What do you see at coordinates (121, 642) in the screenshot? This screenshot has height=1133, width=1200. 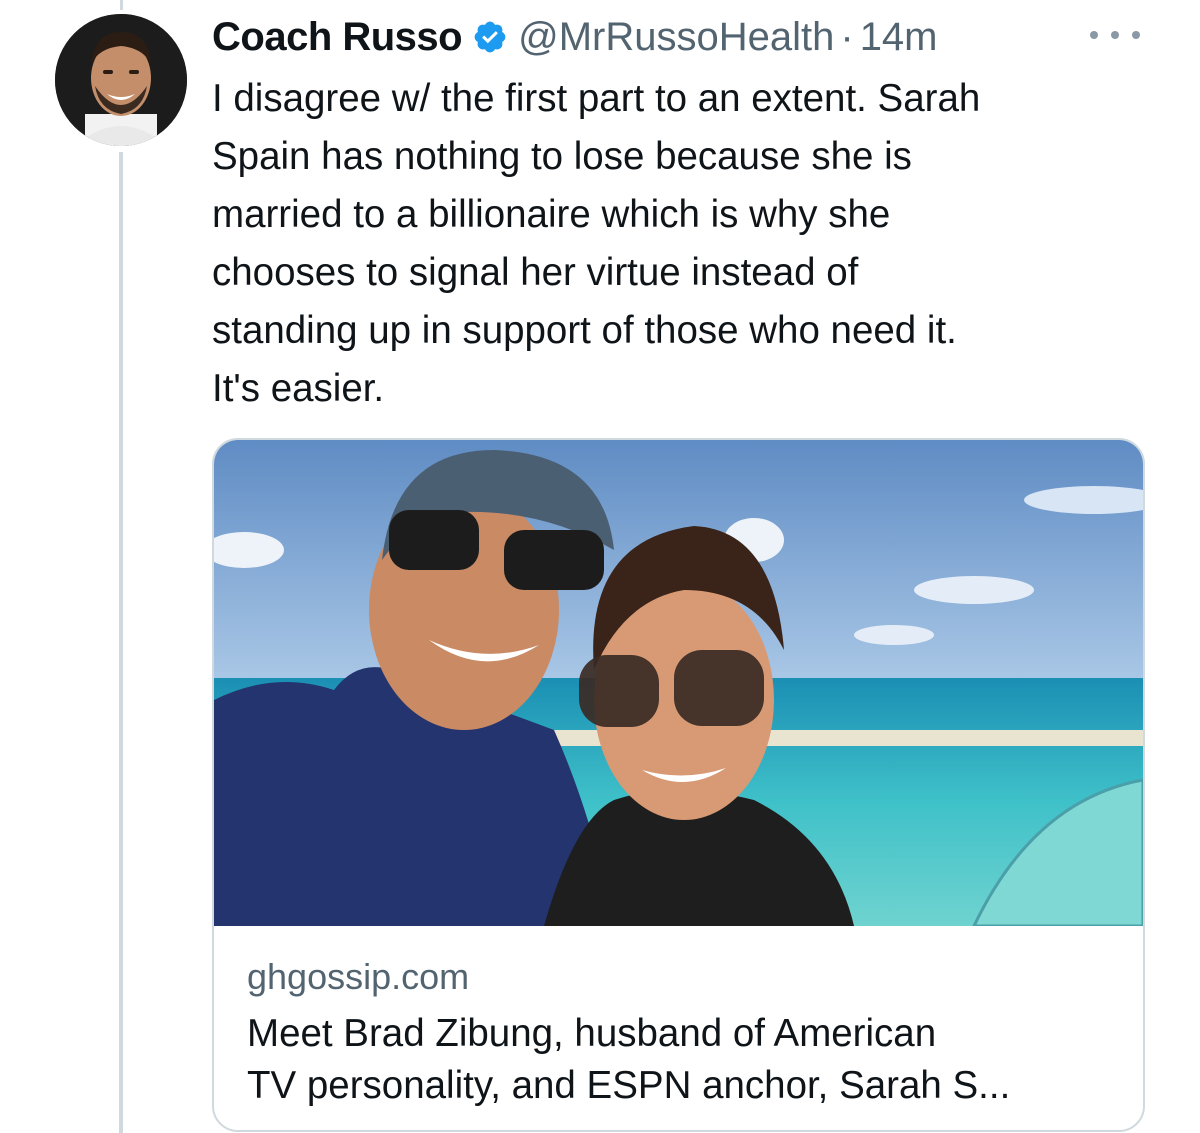 I see `thread-line` at bounding box center [121, 642].